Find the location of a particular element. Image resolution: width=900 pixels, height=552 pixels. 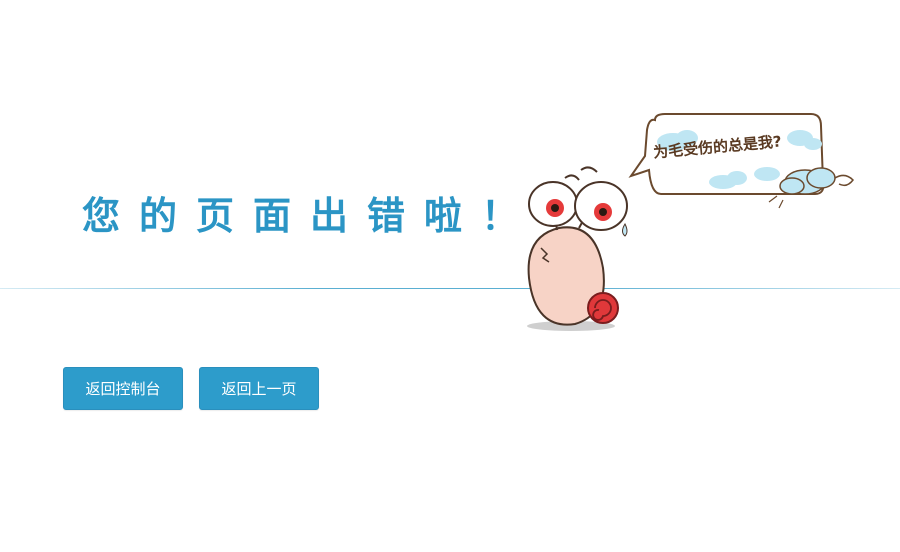

back-to-previous-page-button: 返回上一页 is located at coordinates (259, 388).